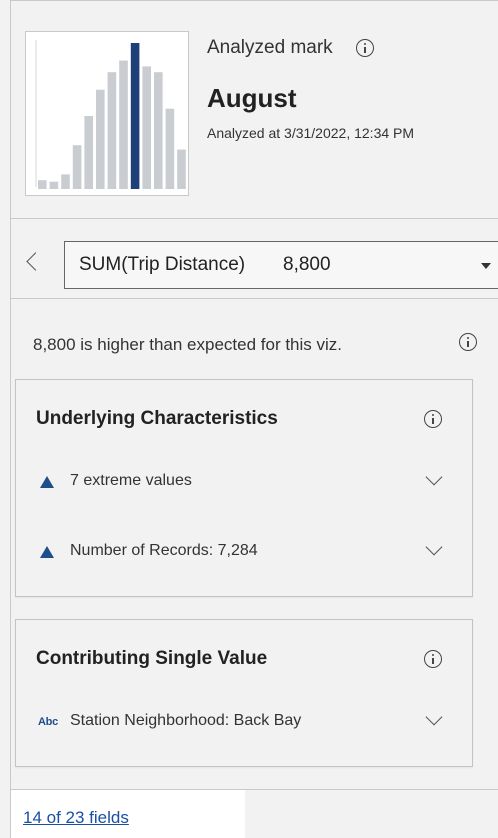 This screenshot has width=498, height=838. What do you see at coordinates (281, 265) in the screenshot?
I see `measure-dropdown: SUM(Trip Distance) 8,800` at bounding box center [281, 265].